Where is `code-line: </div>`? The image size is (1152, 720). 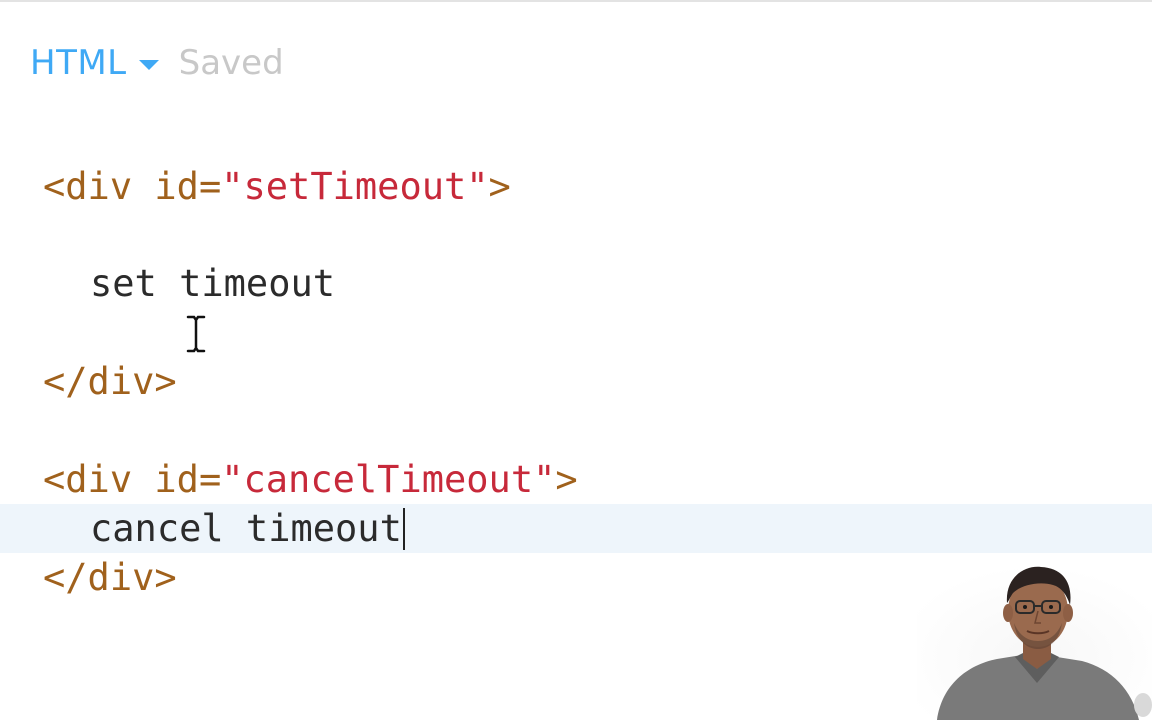 code-line: </div> is located at coordinates (576, 381).